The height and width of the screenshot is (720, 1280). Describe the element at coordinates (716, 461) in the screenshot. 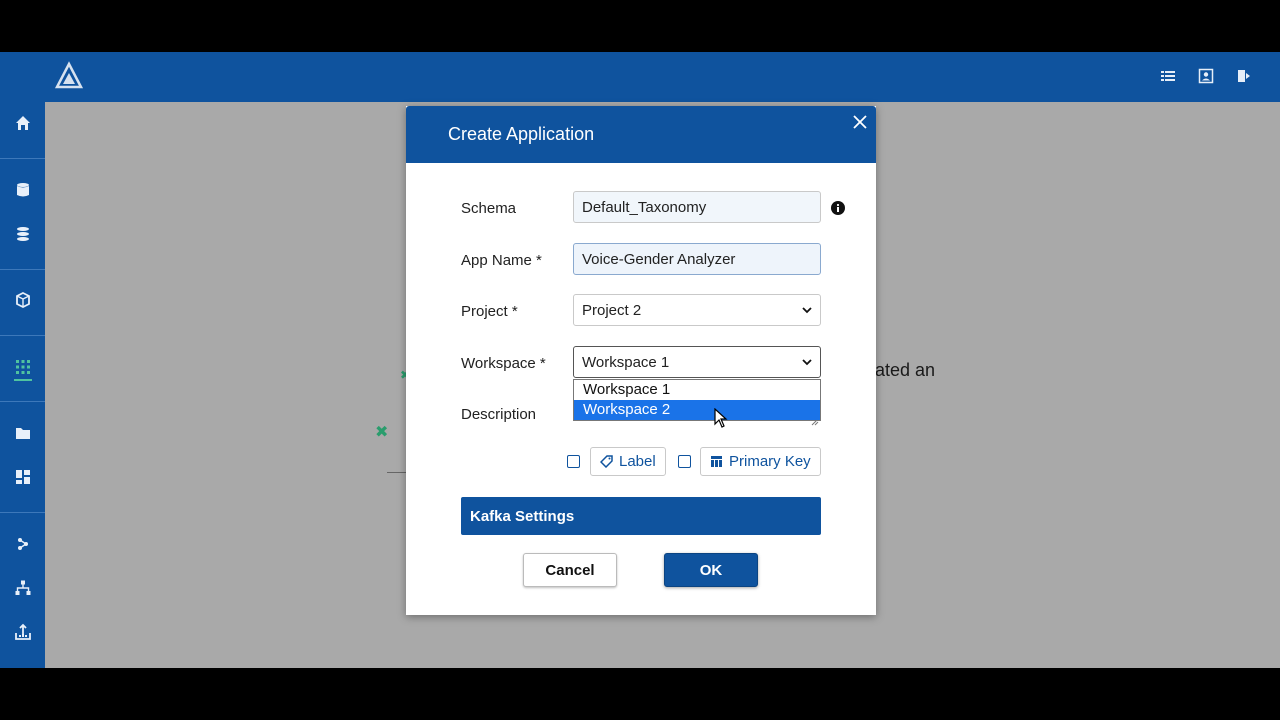

I see `table-icon` at that location.